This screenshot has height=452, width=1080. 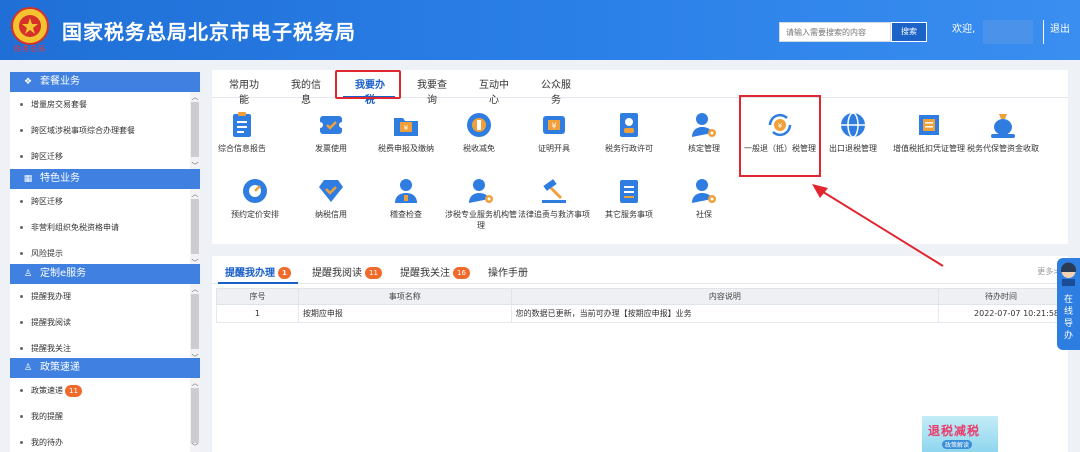 I want to click on tab-manual: 操作手册, so click(x=508, y=271).